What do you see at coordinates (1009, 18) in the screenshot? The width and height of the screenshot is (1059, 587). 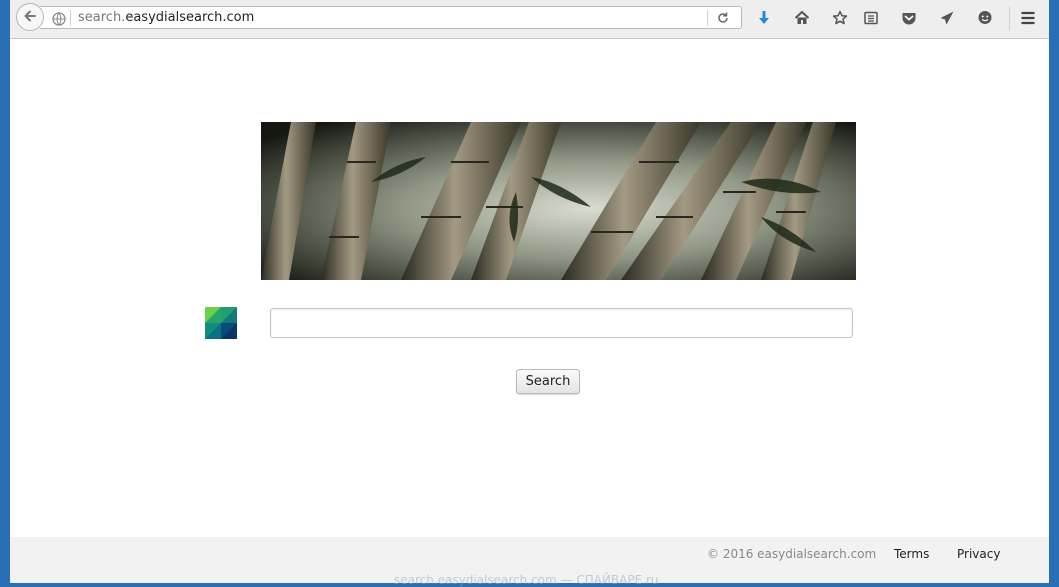 I see `toolbar-separator` at bounding box center [1009, 18].